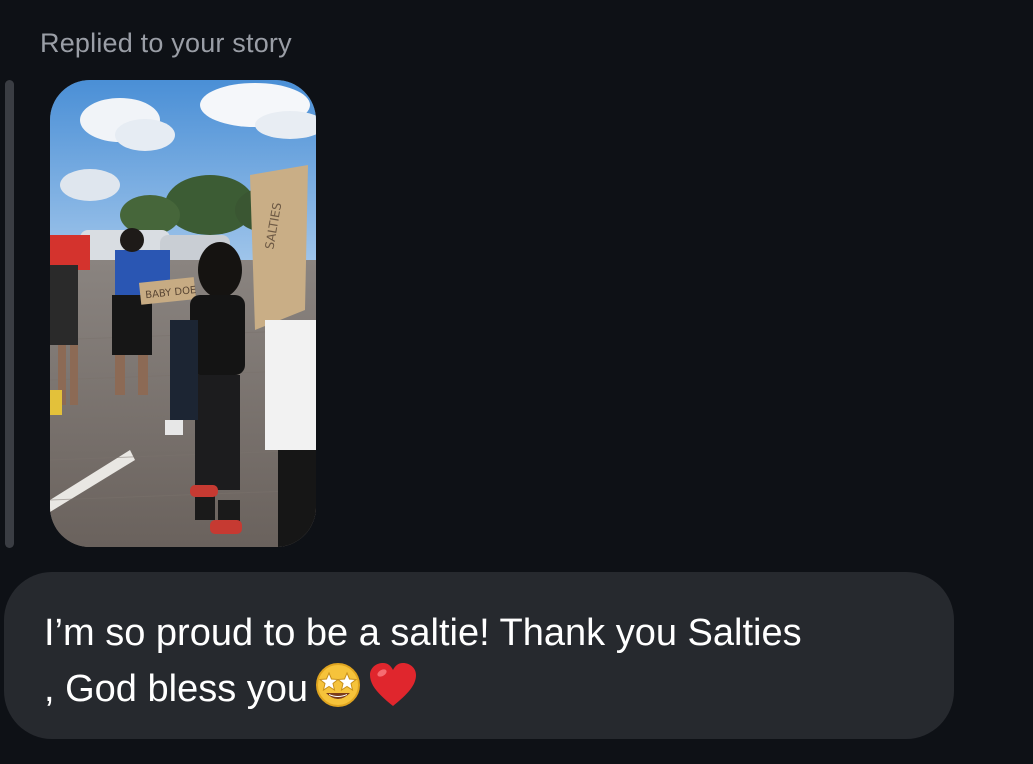 This screenshot has width=1033, height=764. I want to click on reply-quote-bar, so click(9, 314).